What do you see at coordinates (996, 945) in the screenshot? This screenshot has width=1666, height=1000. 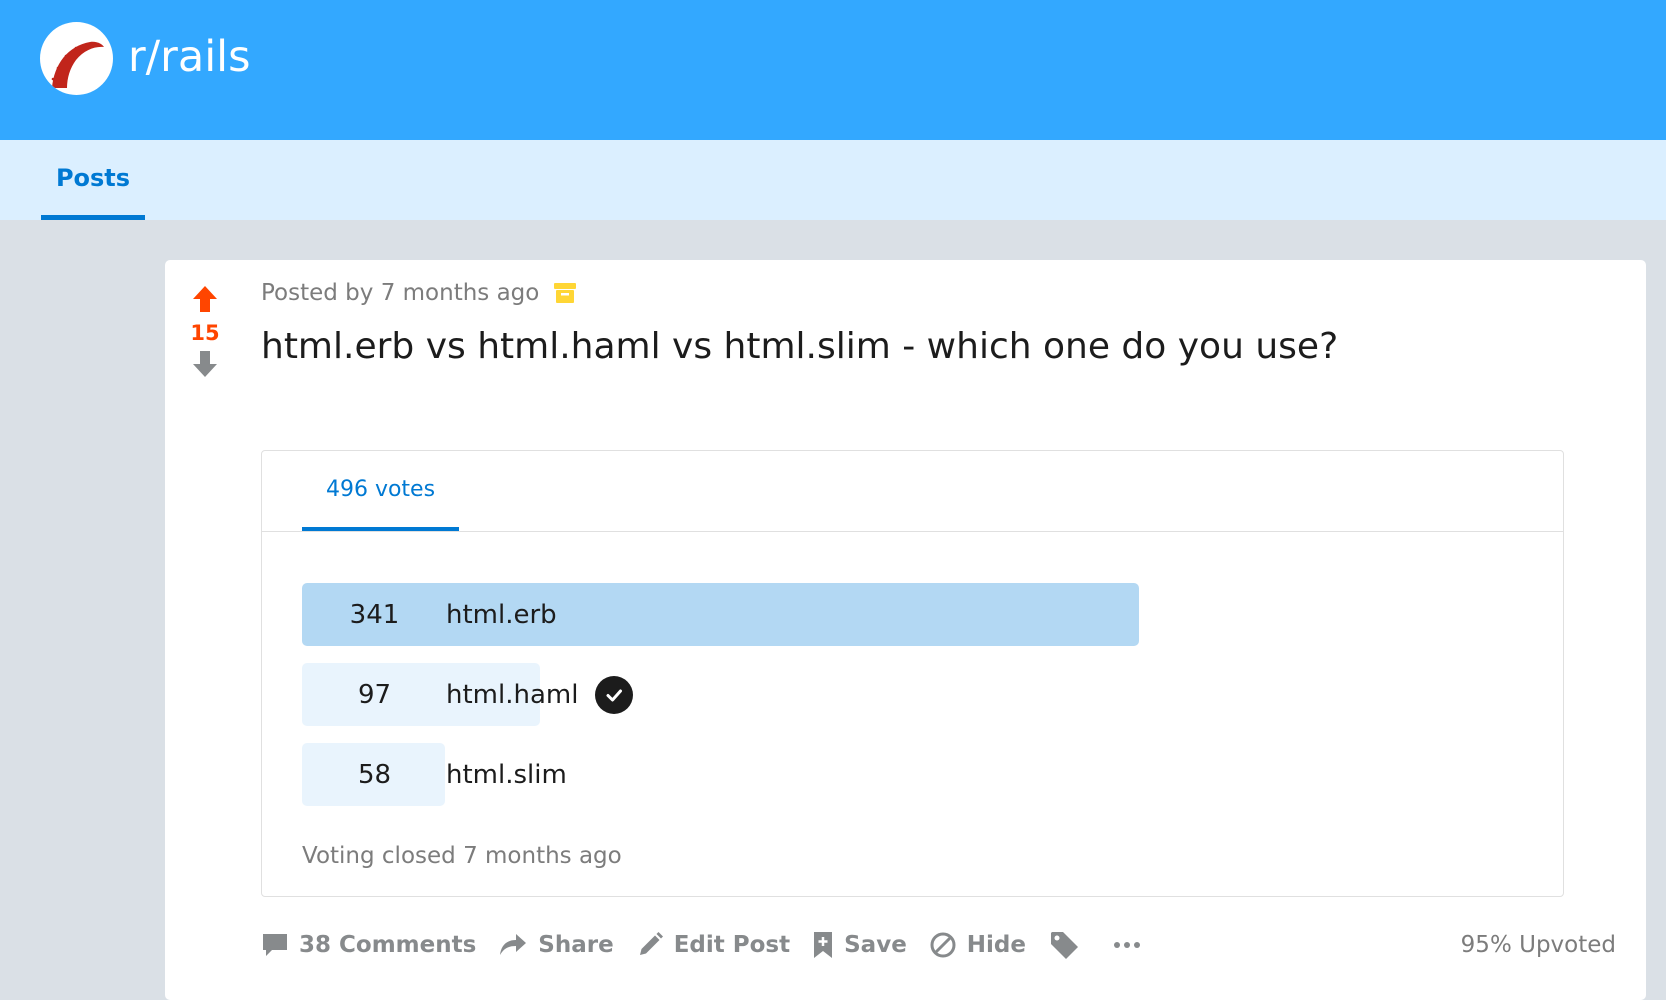 I see `hide-label: Hide` at bounding box center [996, 945].